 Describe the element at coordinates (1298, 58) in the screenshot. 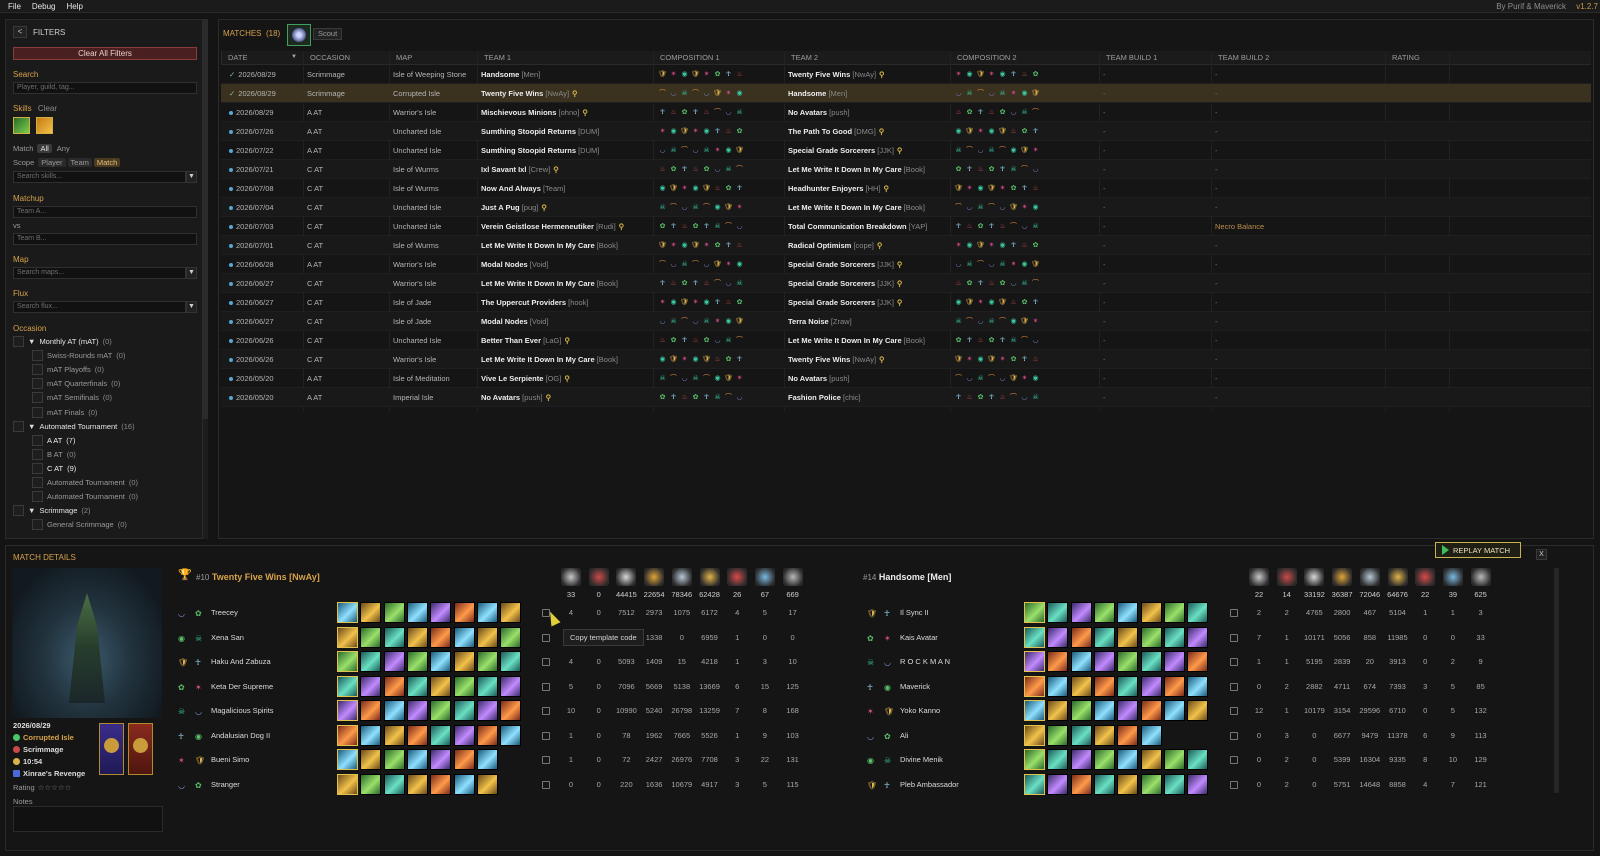

I see `column-header: TEAM BUILD 2` at that location.